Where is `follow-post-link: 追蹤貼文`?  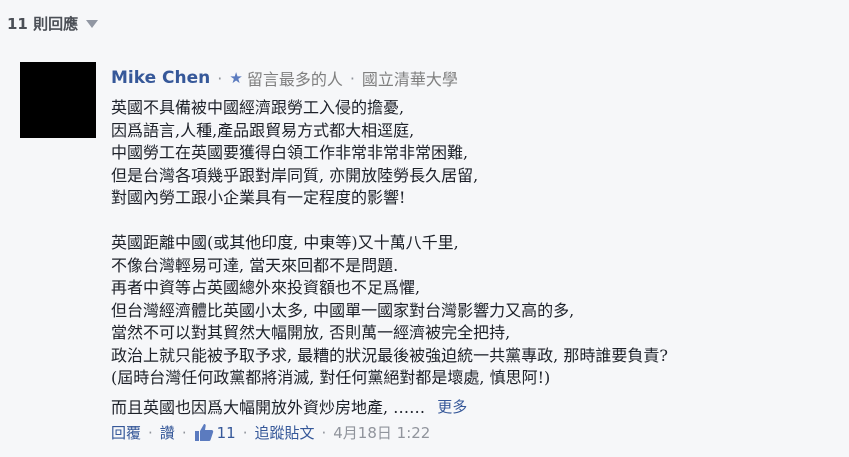 follow-post-link: 追蹤貼文 is located at coordinates (284, 432).